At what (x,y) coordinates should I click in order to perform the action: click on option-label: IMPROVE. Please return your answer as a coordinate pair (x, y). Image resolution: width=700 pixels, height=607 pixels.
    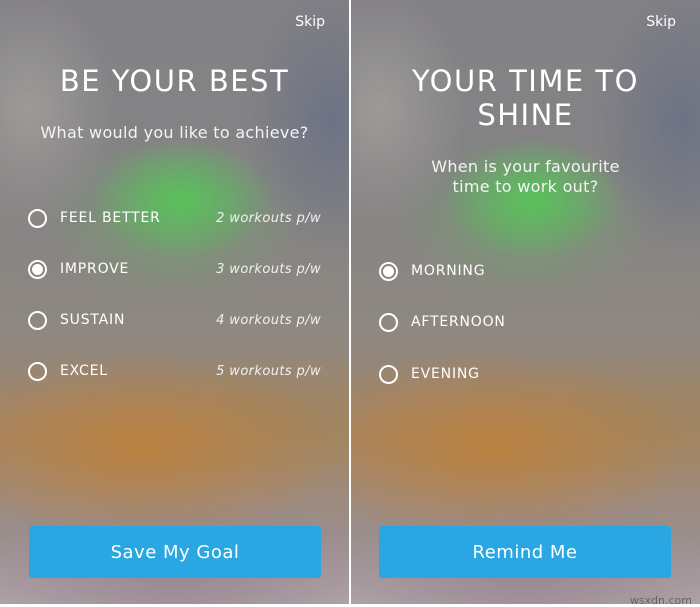
    Looking at the image, I should click on (95, 269).